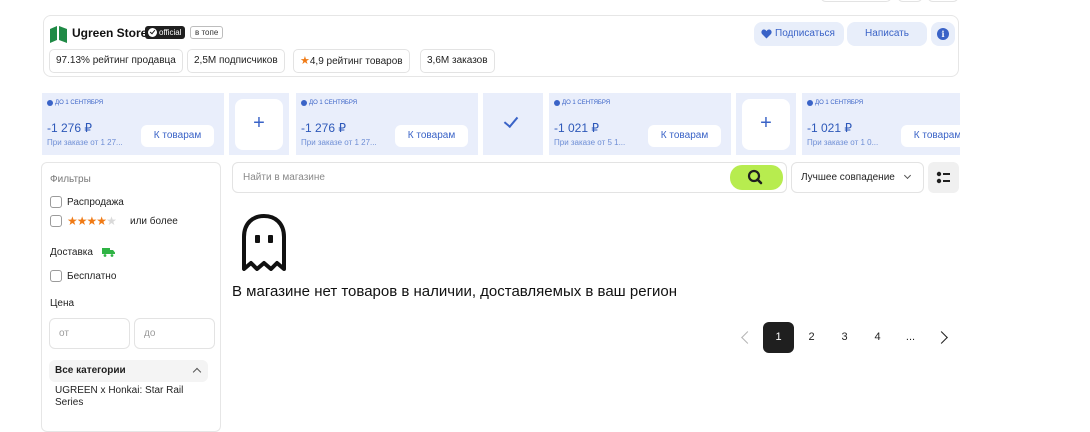  I want to click on filters-title: Фильтры, so click(70, 179).